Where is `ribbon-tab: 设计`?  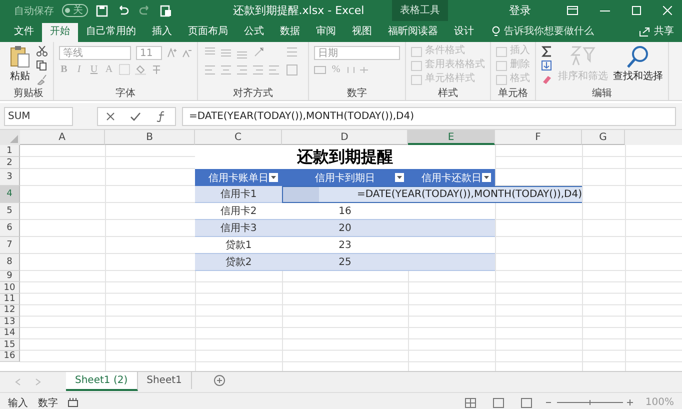 ribbon-tab: 设计 is located at coordinates (464, 32).